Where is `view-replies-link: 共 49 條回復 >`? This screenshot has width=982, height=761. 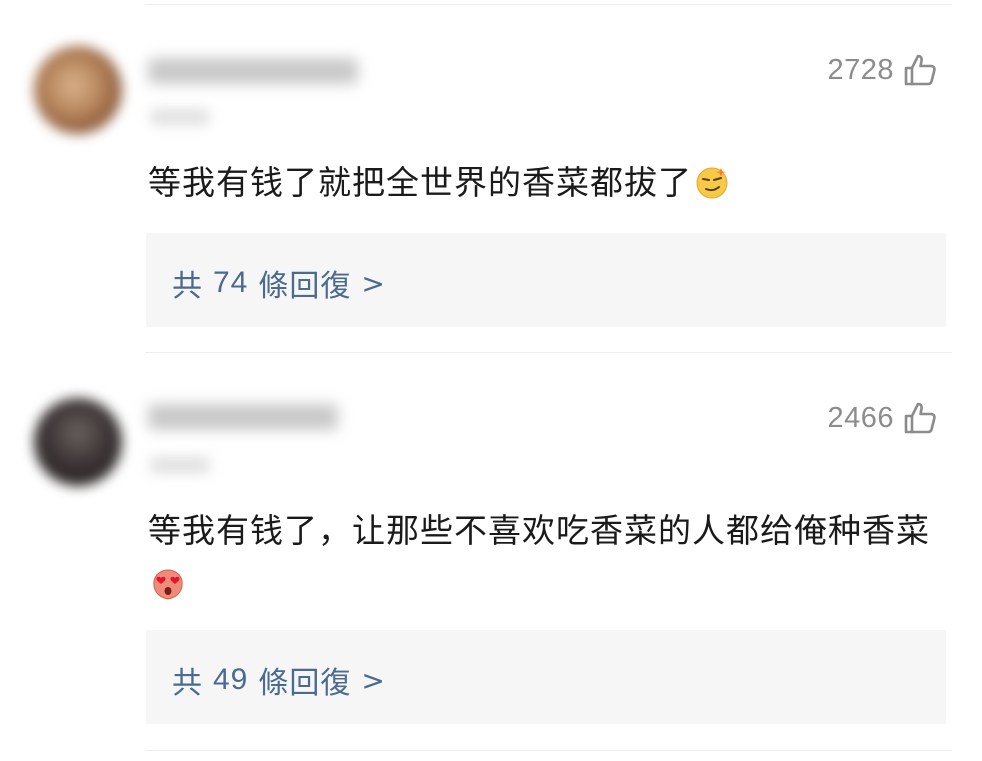 view-replies-link: 共 49 條回復 > is located at coordinates (279, 680).